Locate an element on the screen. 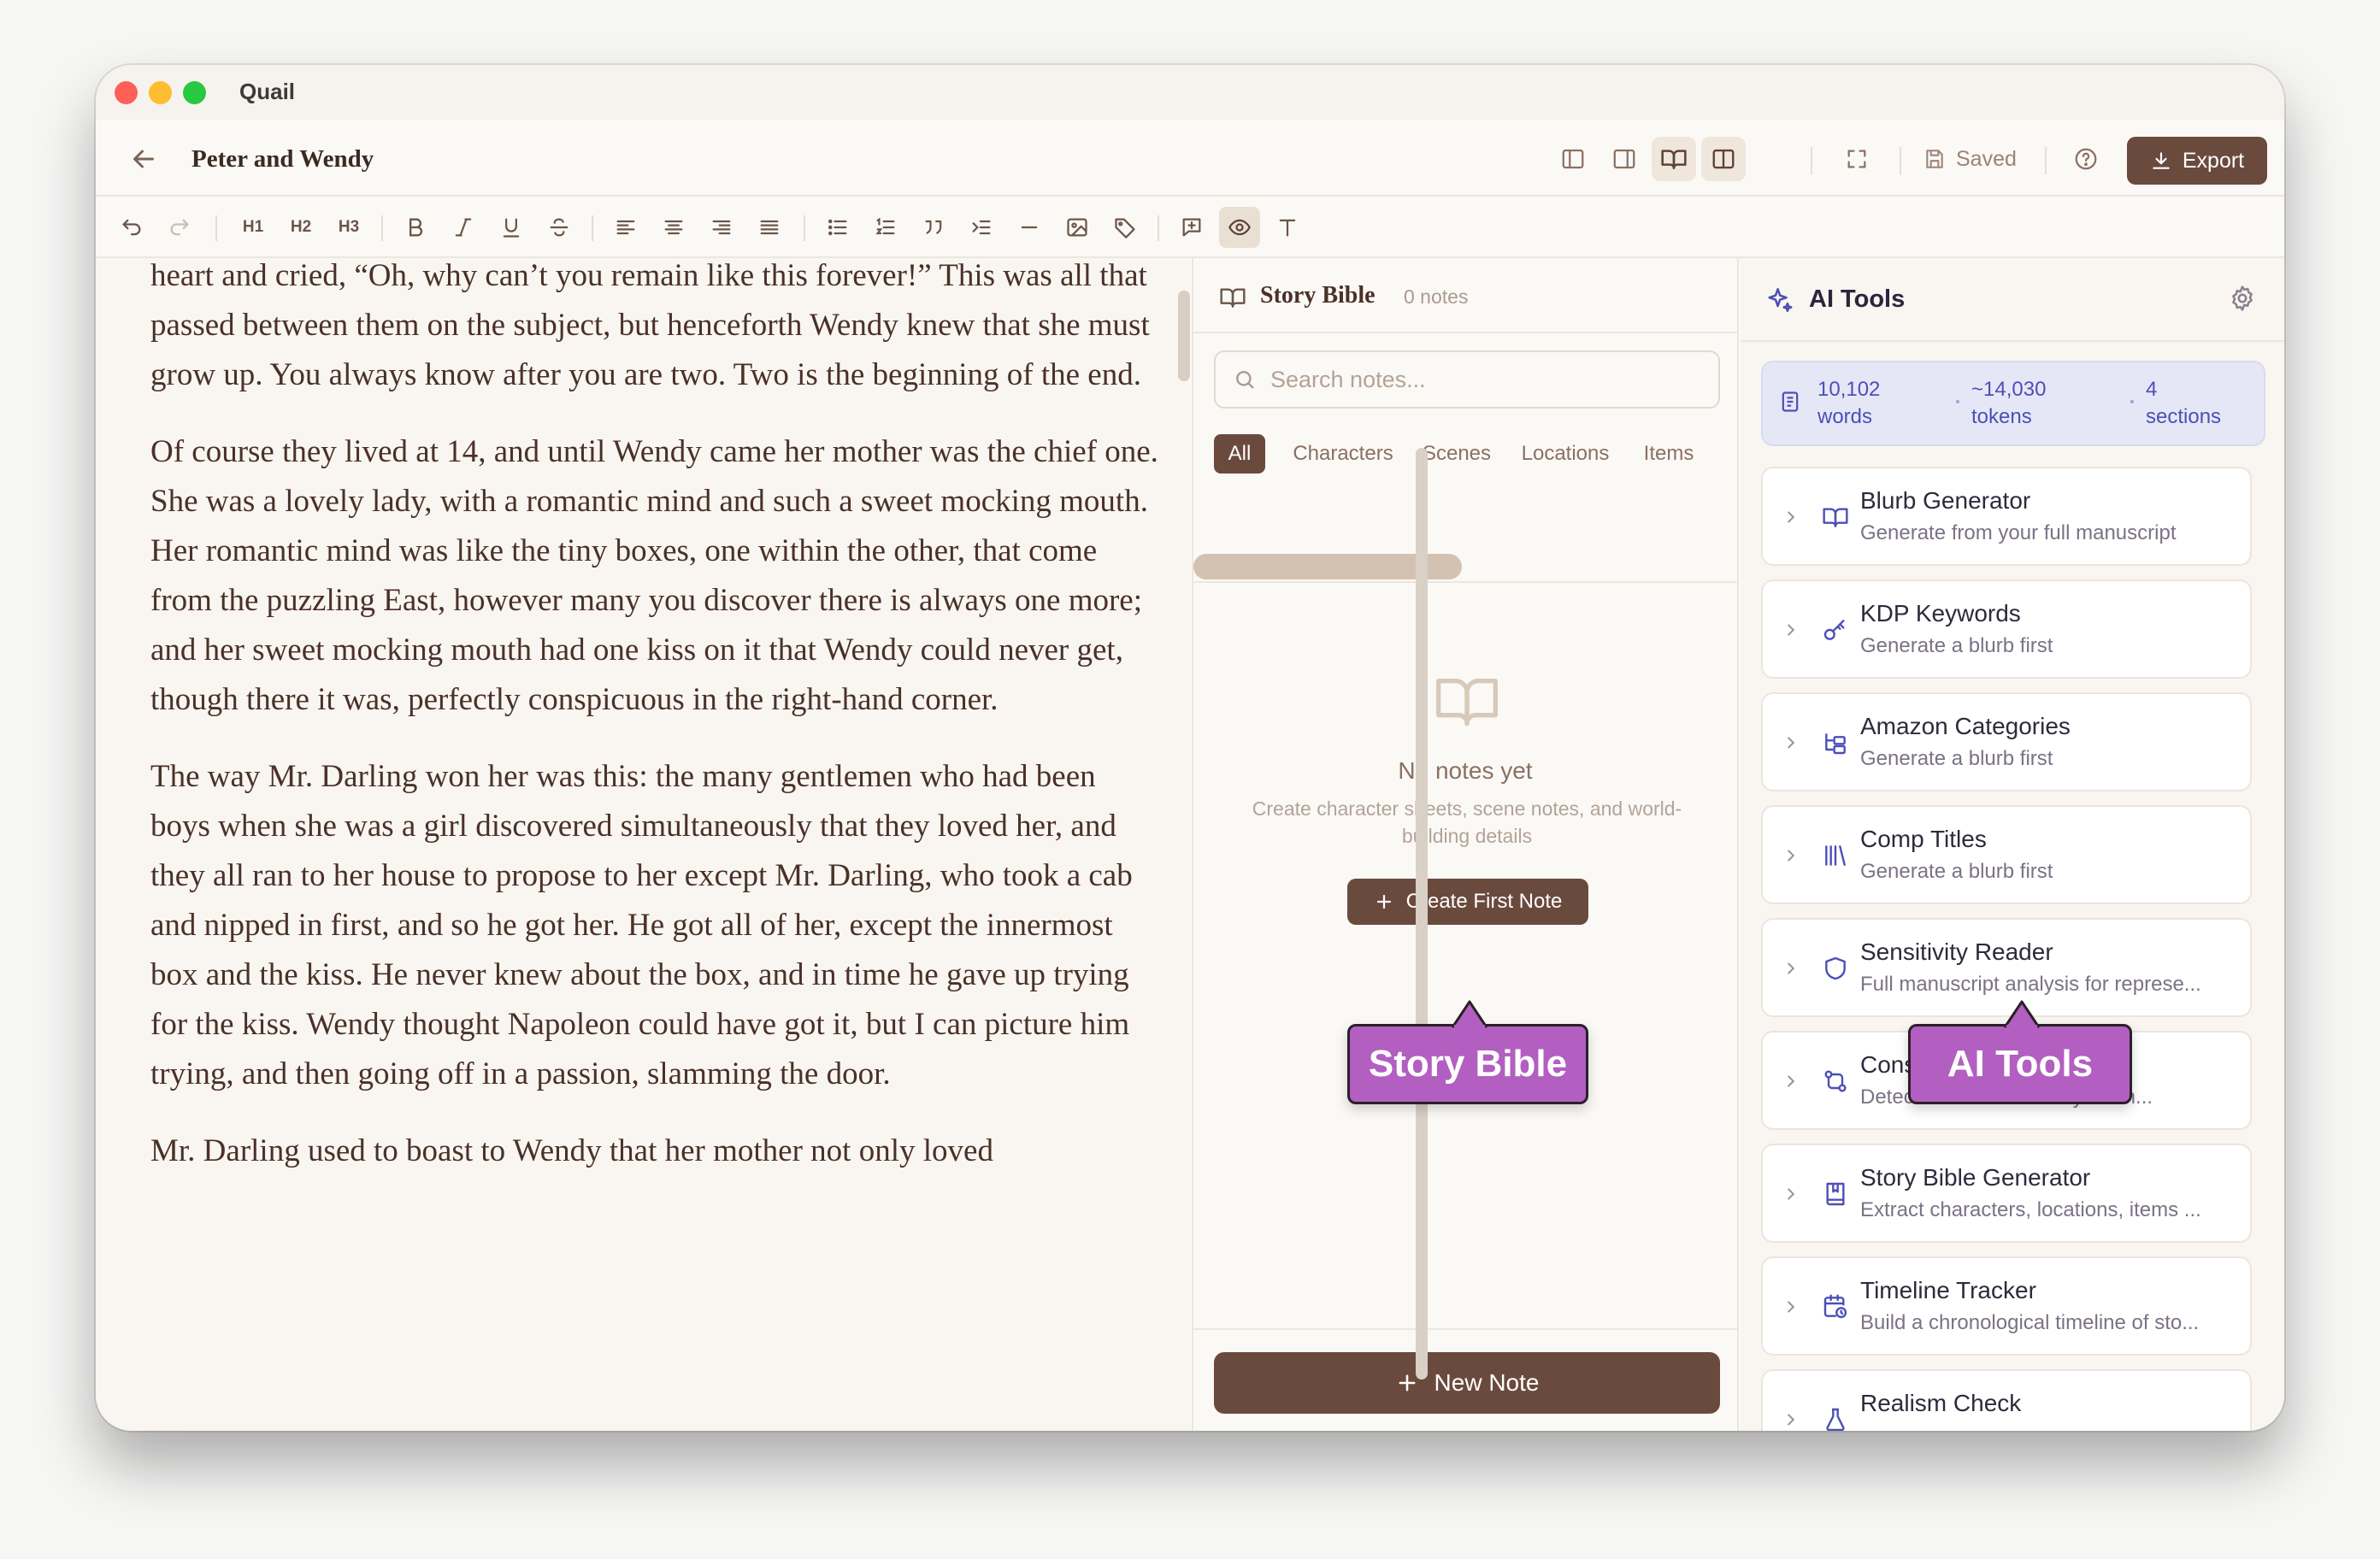  right-panel-toggle-button is located at coordinates (1625, 159).